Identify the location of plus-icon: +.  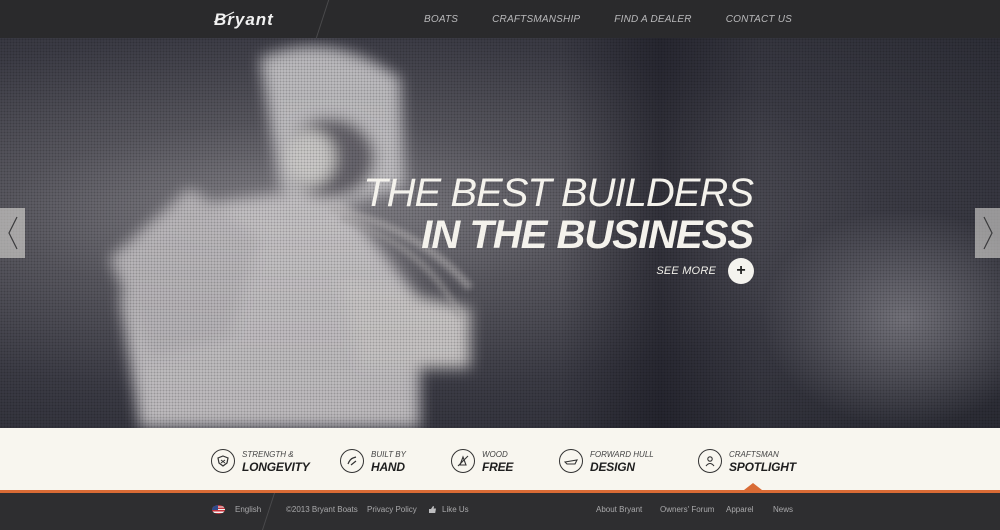
(741, 271).